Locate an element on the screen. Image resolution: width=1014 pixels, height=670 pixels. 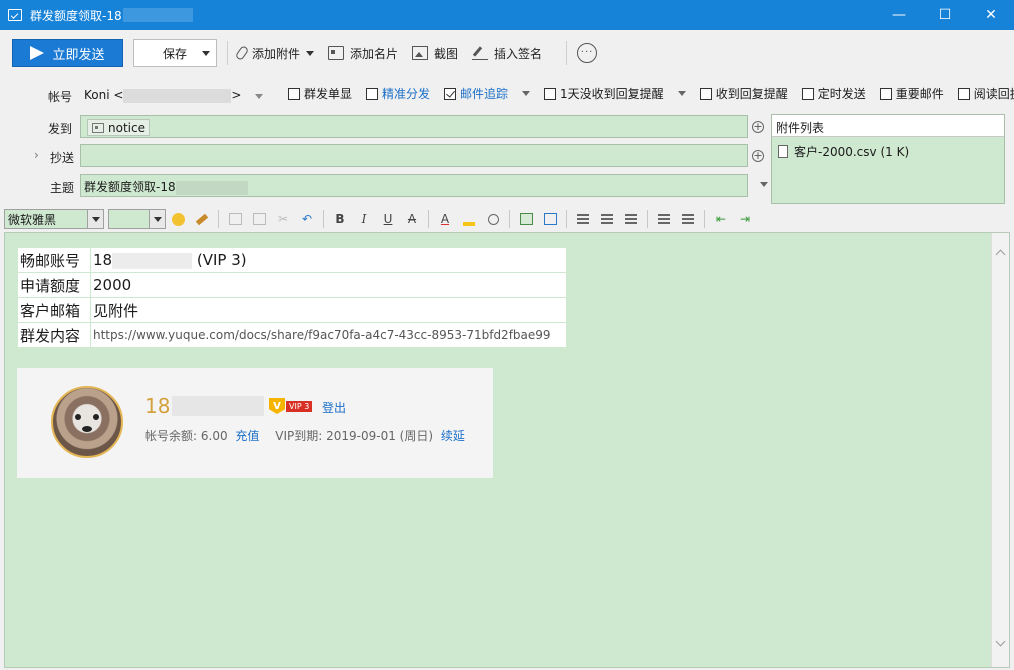
align-right-icon is located at coordinates (631, 219).